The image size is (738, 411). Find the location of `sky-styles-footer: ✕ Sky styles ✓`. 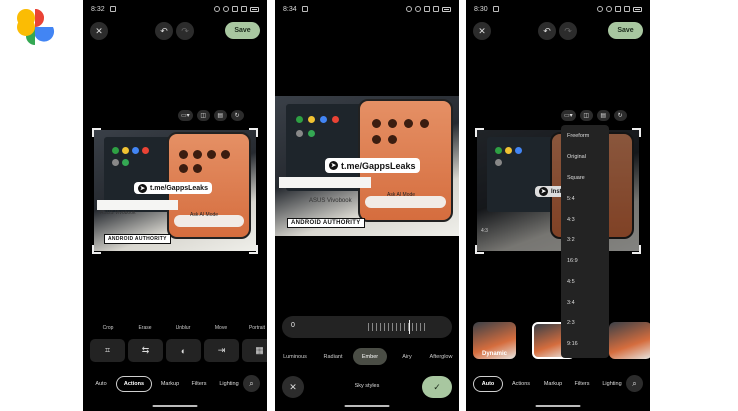

sky-styles-footer: ✕ Sky styles ✓ is located at coordinates (367, 387).